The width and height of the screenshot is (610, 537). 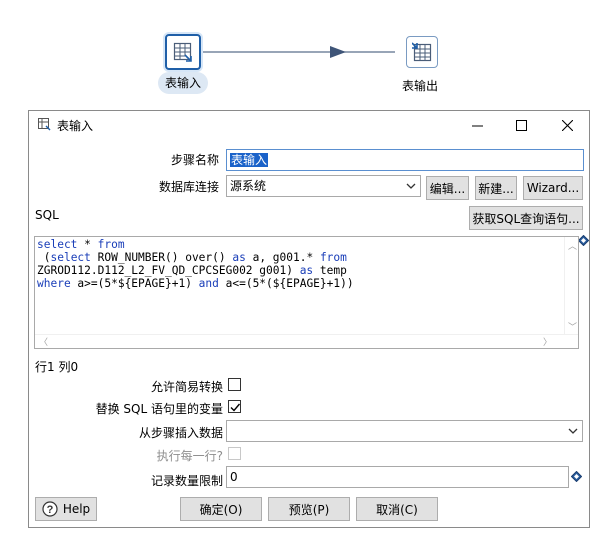 I want to click on insert-from-step-select, so click(x=404, y=431).